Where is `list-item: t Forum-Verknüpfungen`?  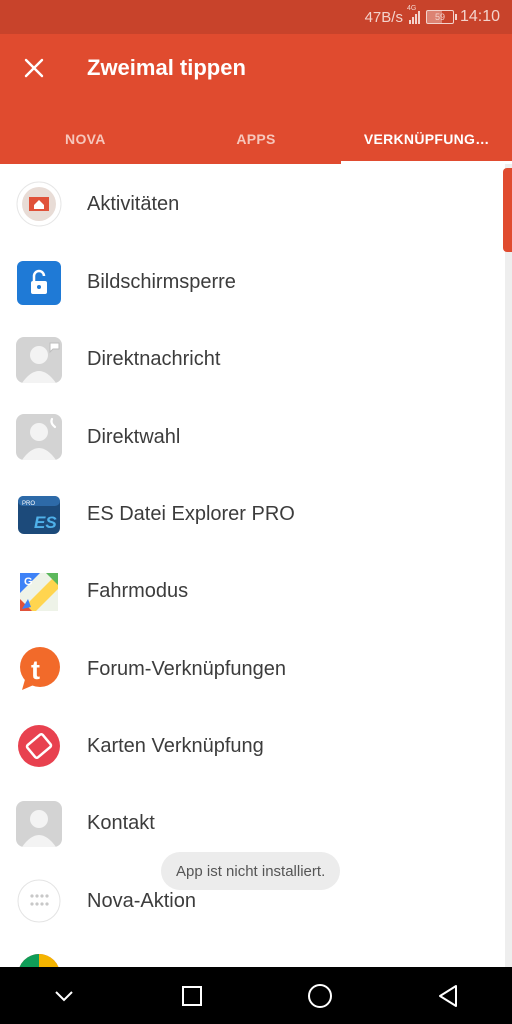 list-item: t Forum-Verknüpfungen is located at coordinates (252, 668).